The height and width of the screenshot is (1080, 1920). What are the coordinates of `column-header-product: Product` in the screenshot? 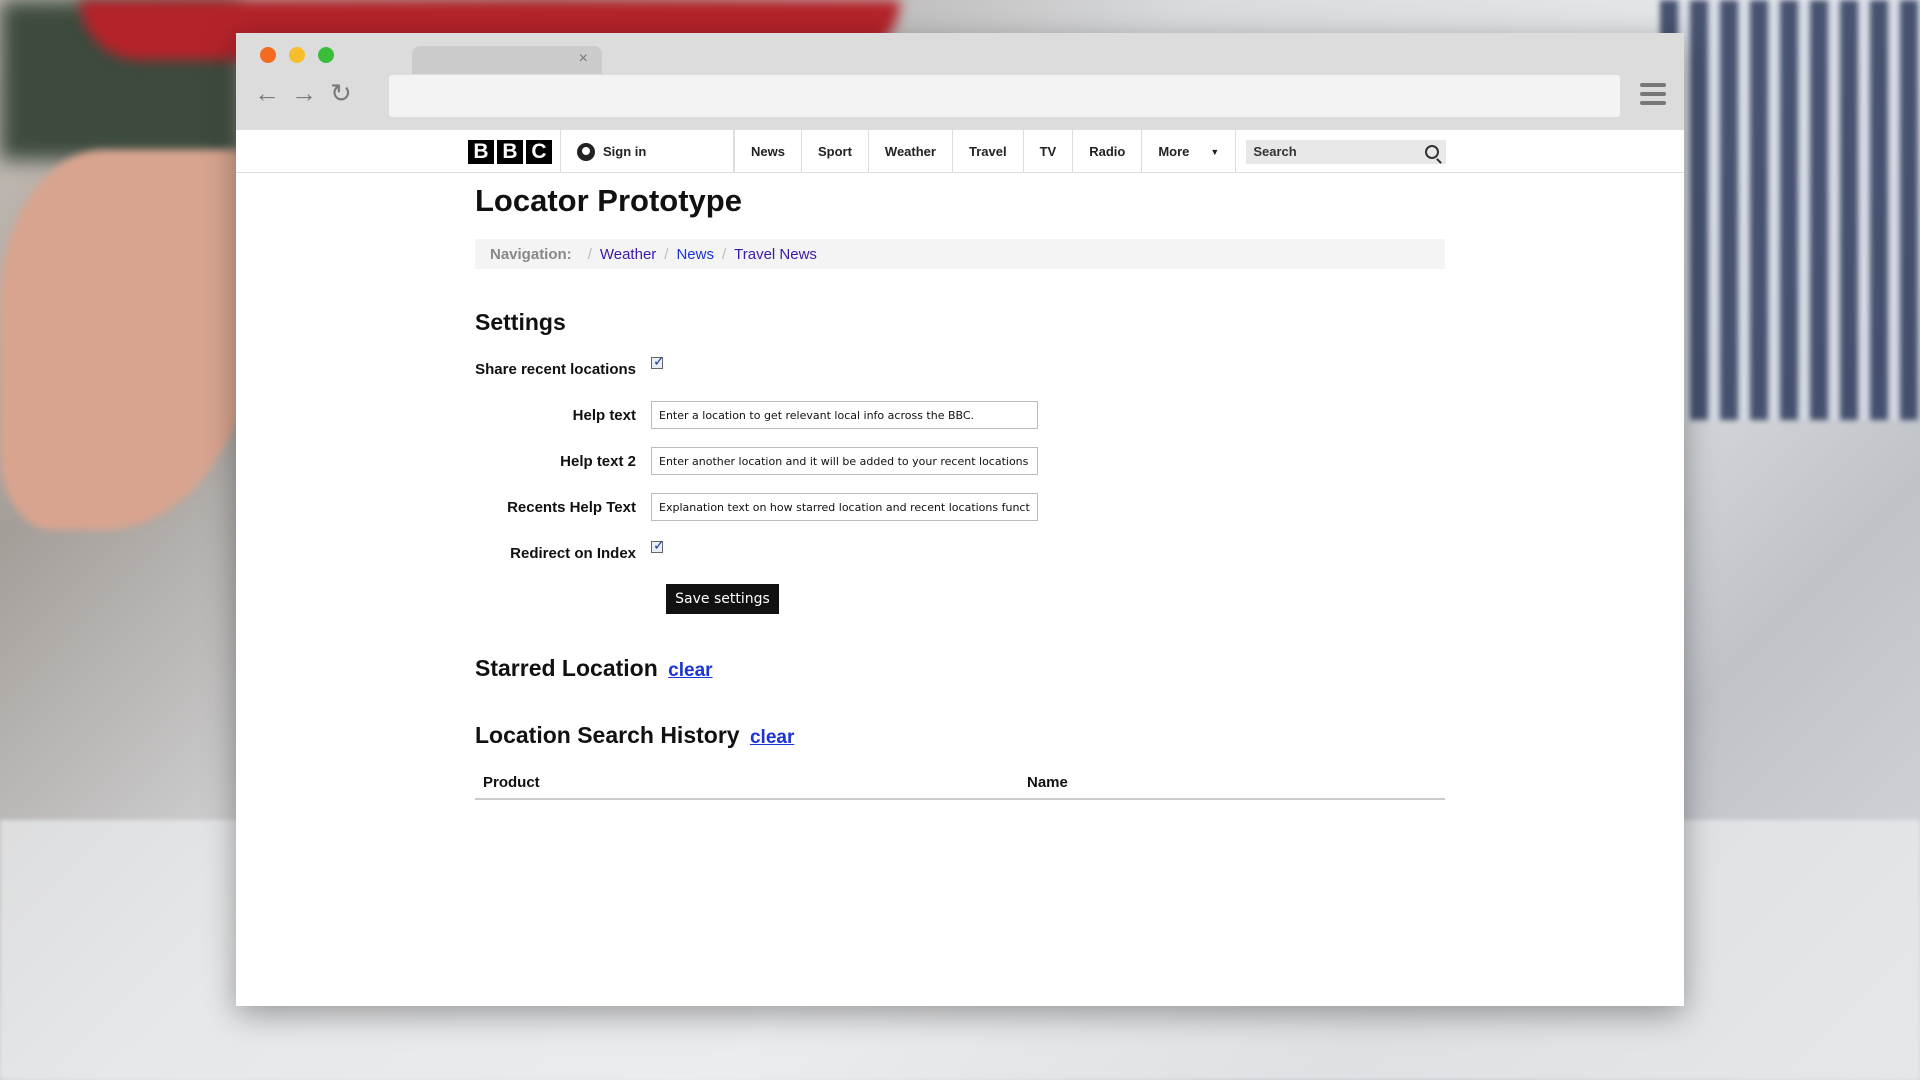 It's located at (511, 782).